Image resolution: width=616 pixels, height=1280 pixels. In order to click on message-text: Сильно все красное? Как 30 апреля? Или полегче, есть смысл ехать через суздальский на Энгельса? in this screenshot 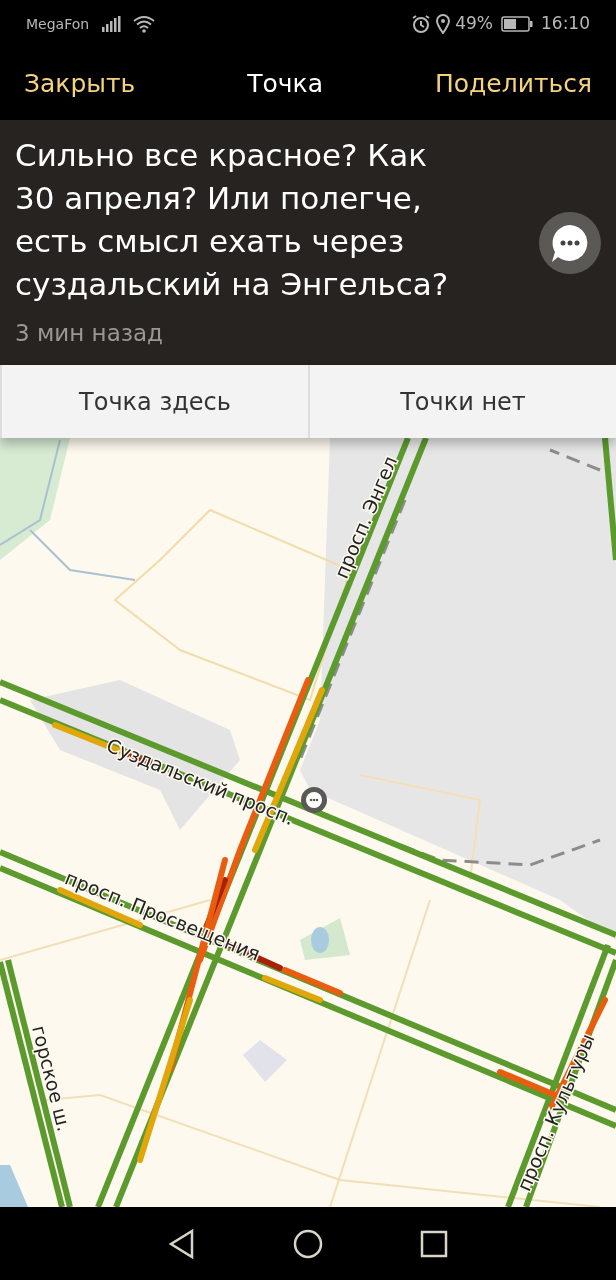, I will do `click(232, 220)`.